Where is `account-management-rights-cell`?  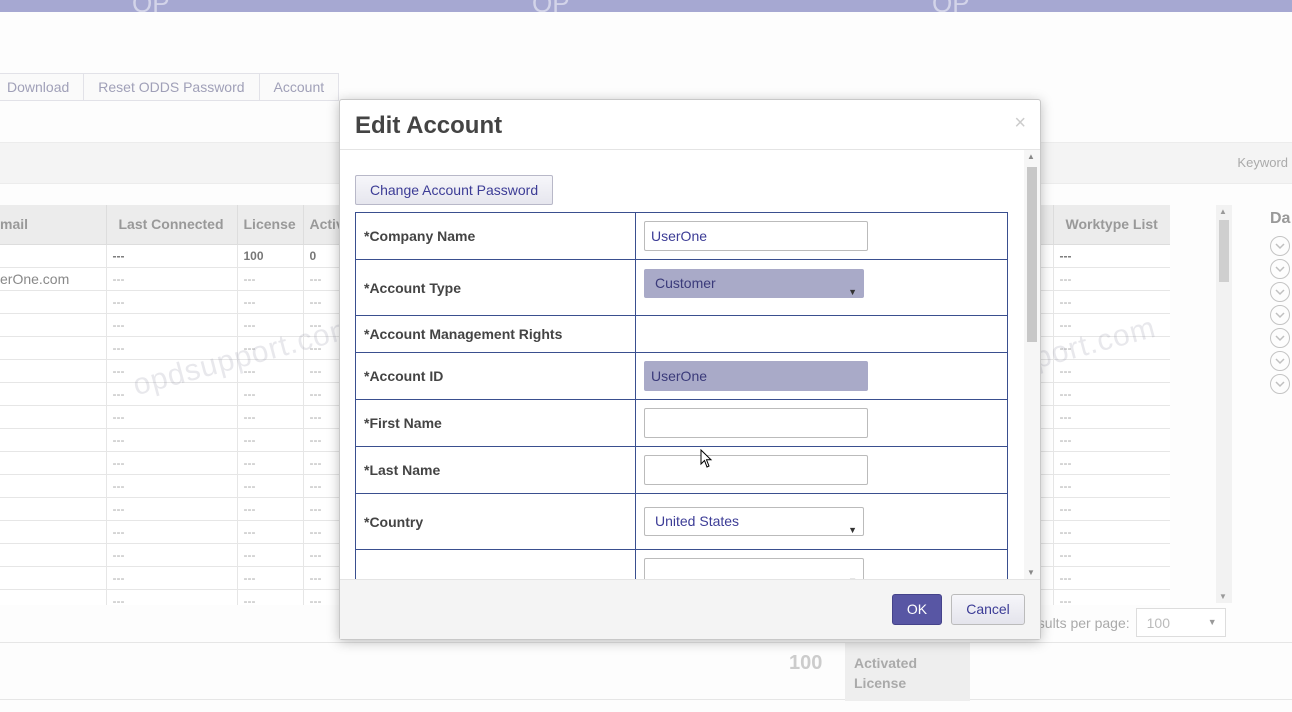
account-management-rights-cell is located at coordinates (821, 334).